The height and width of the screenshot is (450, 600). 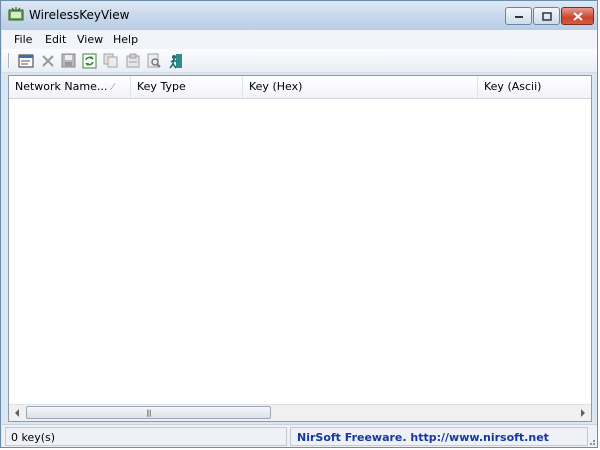 What do you see at coordinates (161, 86) in the screenshot?
I see `column-label: Key Type` at bounding box center [161, 86].